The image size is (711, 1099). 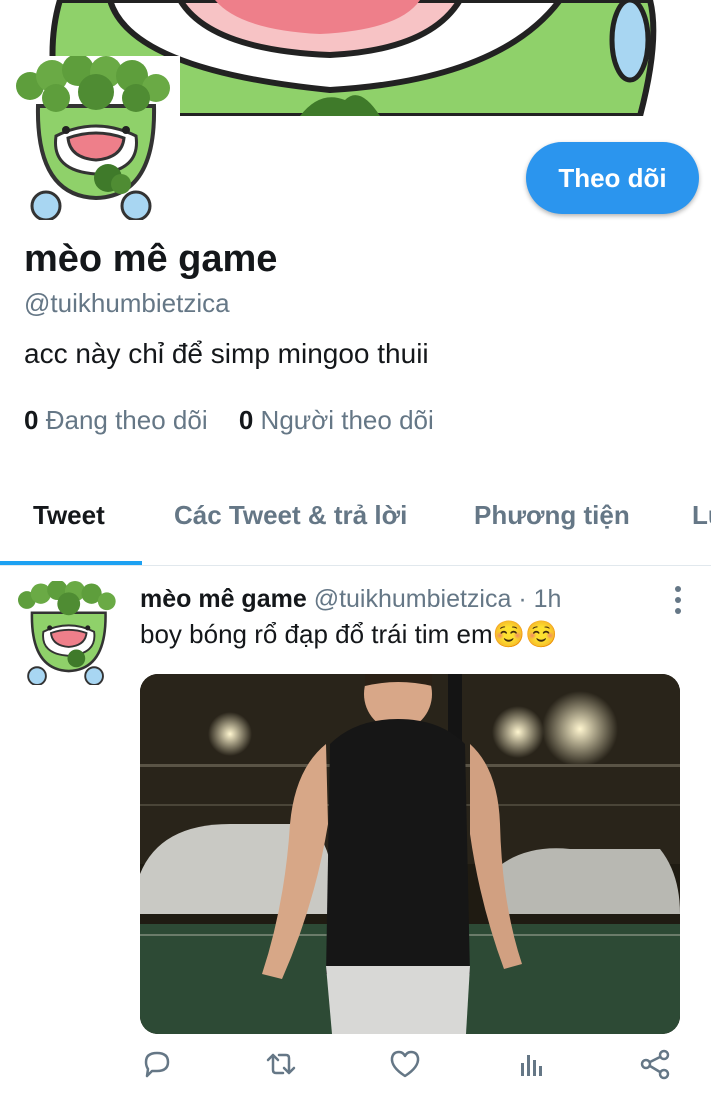 I want to click on profile-bio: acc này chỉ để simp mingoo thuii, so click(x=226, y=353).